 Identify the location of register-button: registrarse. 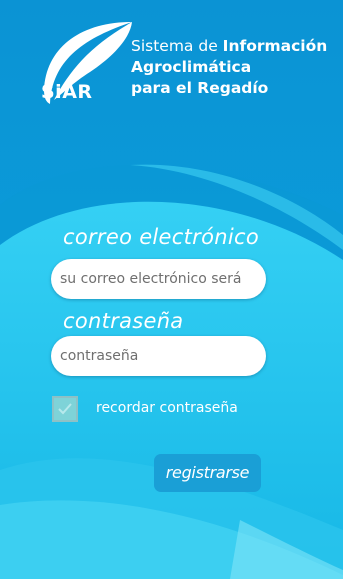
(207, 473).